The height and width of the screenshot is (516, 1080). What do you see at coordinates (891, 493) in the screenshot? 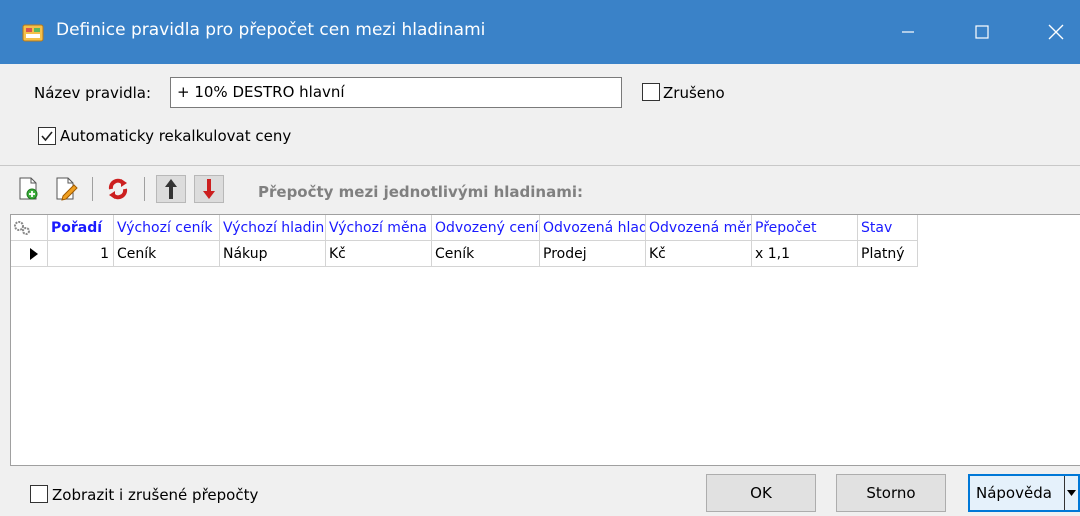
I see `cancel-button: Storno` at bounding box center [891, 493].